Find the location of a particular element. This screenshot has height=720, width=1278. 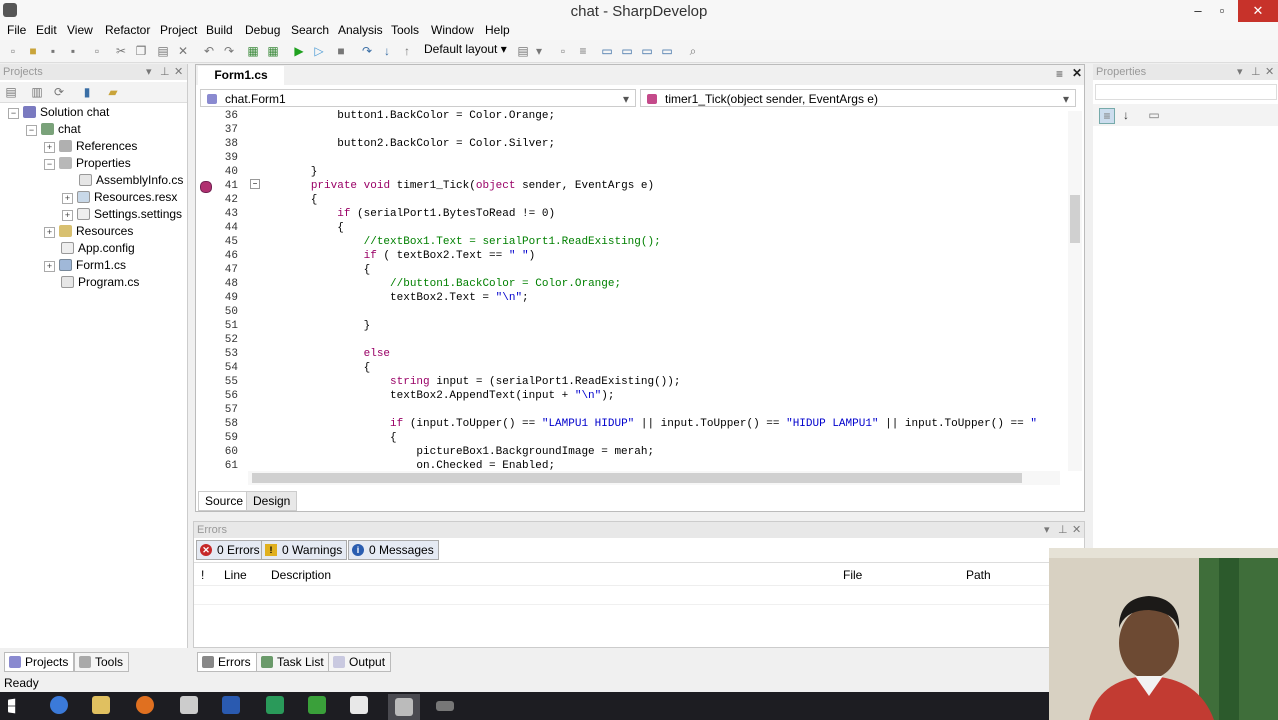

horizontal-scrollbar is located at coordinates (654, 478).